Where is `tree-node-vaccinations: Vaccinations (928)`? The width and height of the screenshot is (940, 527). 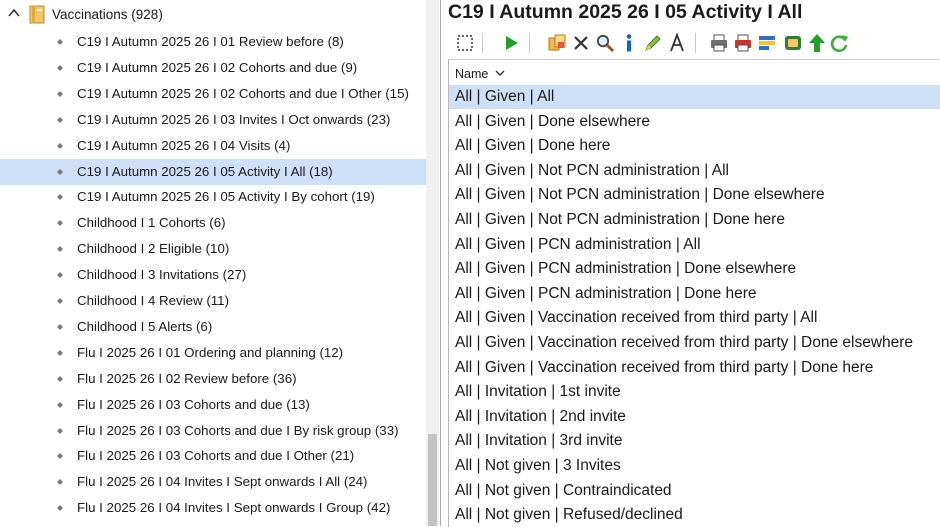
tree-node-vaccinations: Vaccinations (928) is located at coordinates (220, 15).